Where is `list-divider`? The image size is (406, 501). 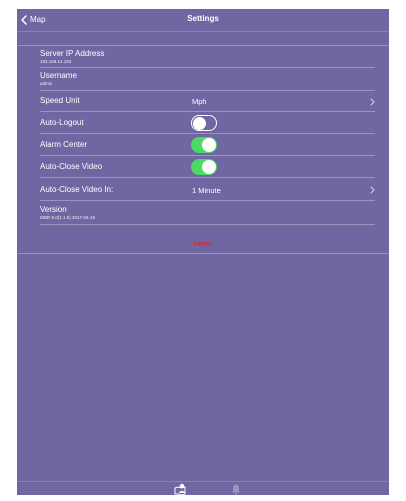
list-divider is located at coordinates (203, 253).